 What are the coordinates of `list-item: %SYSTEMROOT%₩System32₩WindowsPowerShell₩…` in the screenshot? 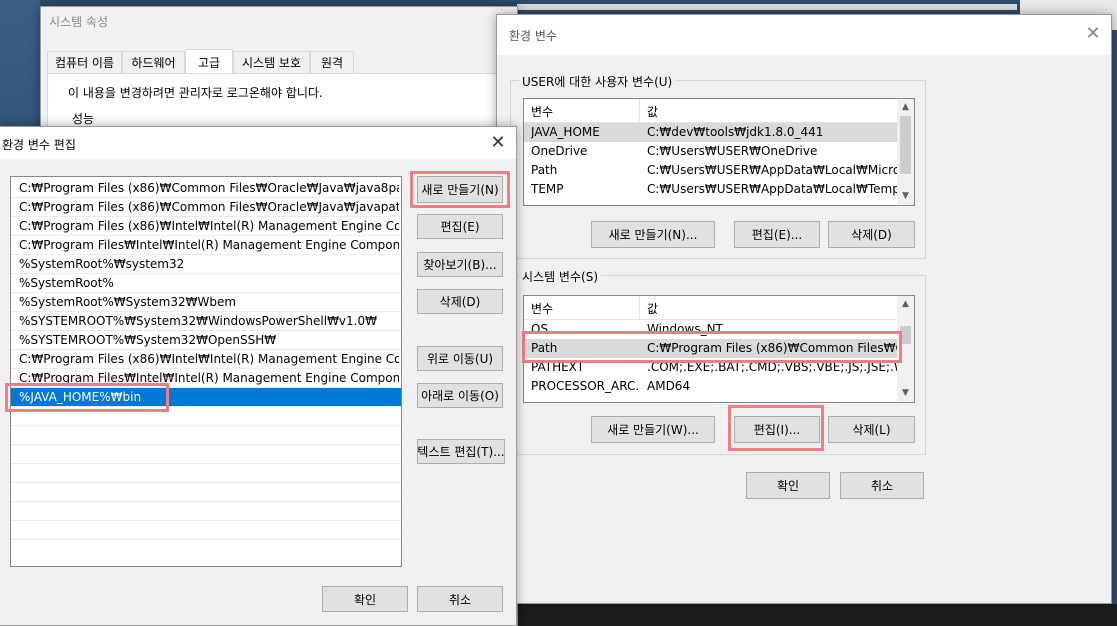 It's located at (206, 321).